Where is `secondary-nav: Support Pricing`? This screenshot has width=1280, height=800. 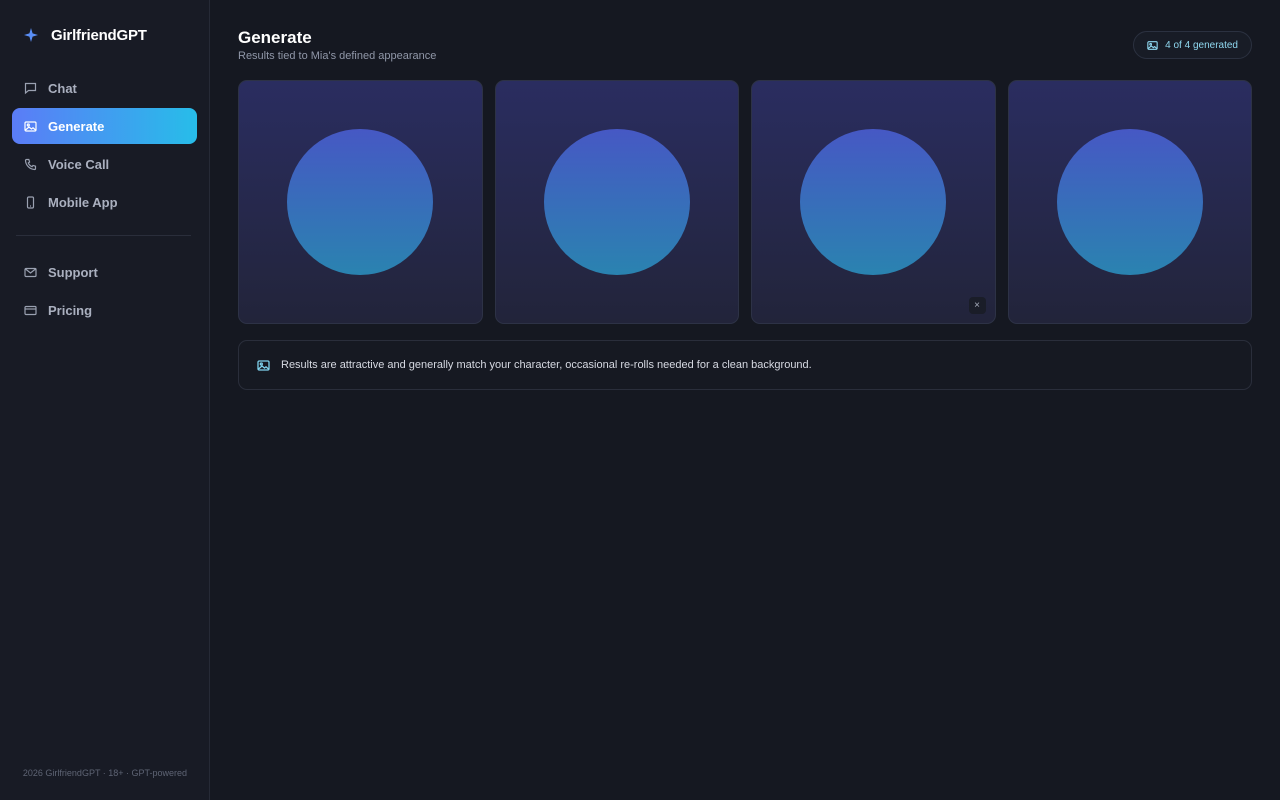 secondary-nav: Support Pricing is located at coordinates (104, 291).